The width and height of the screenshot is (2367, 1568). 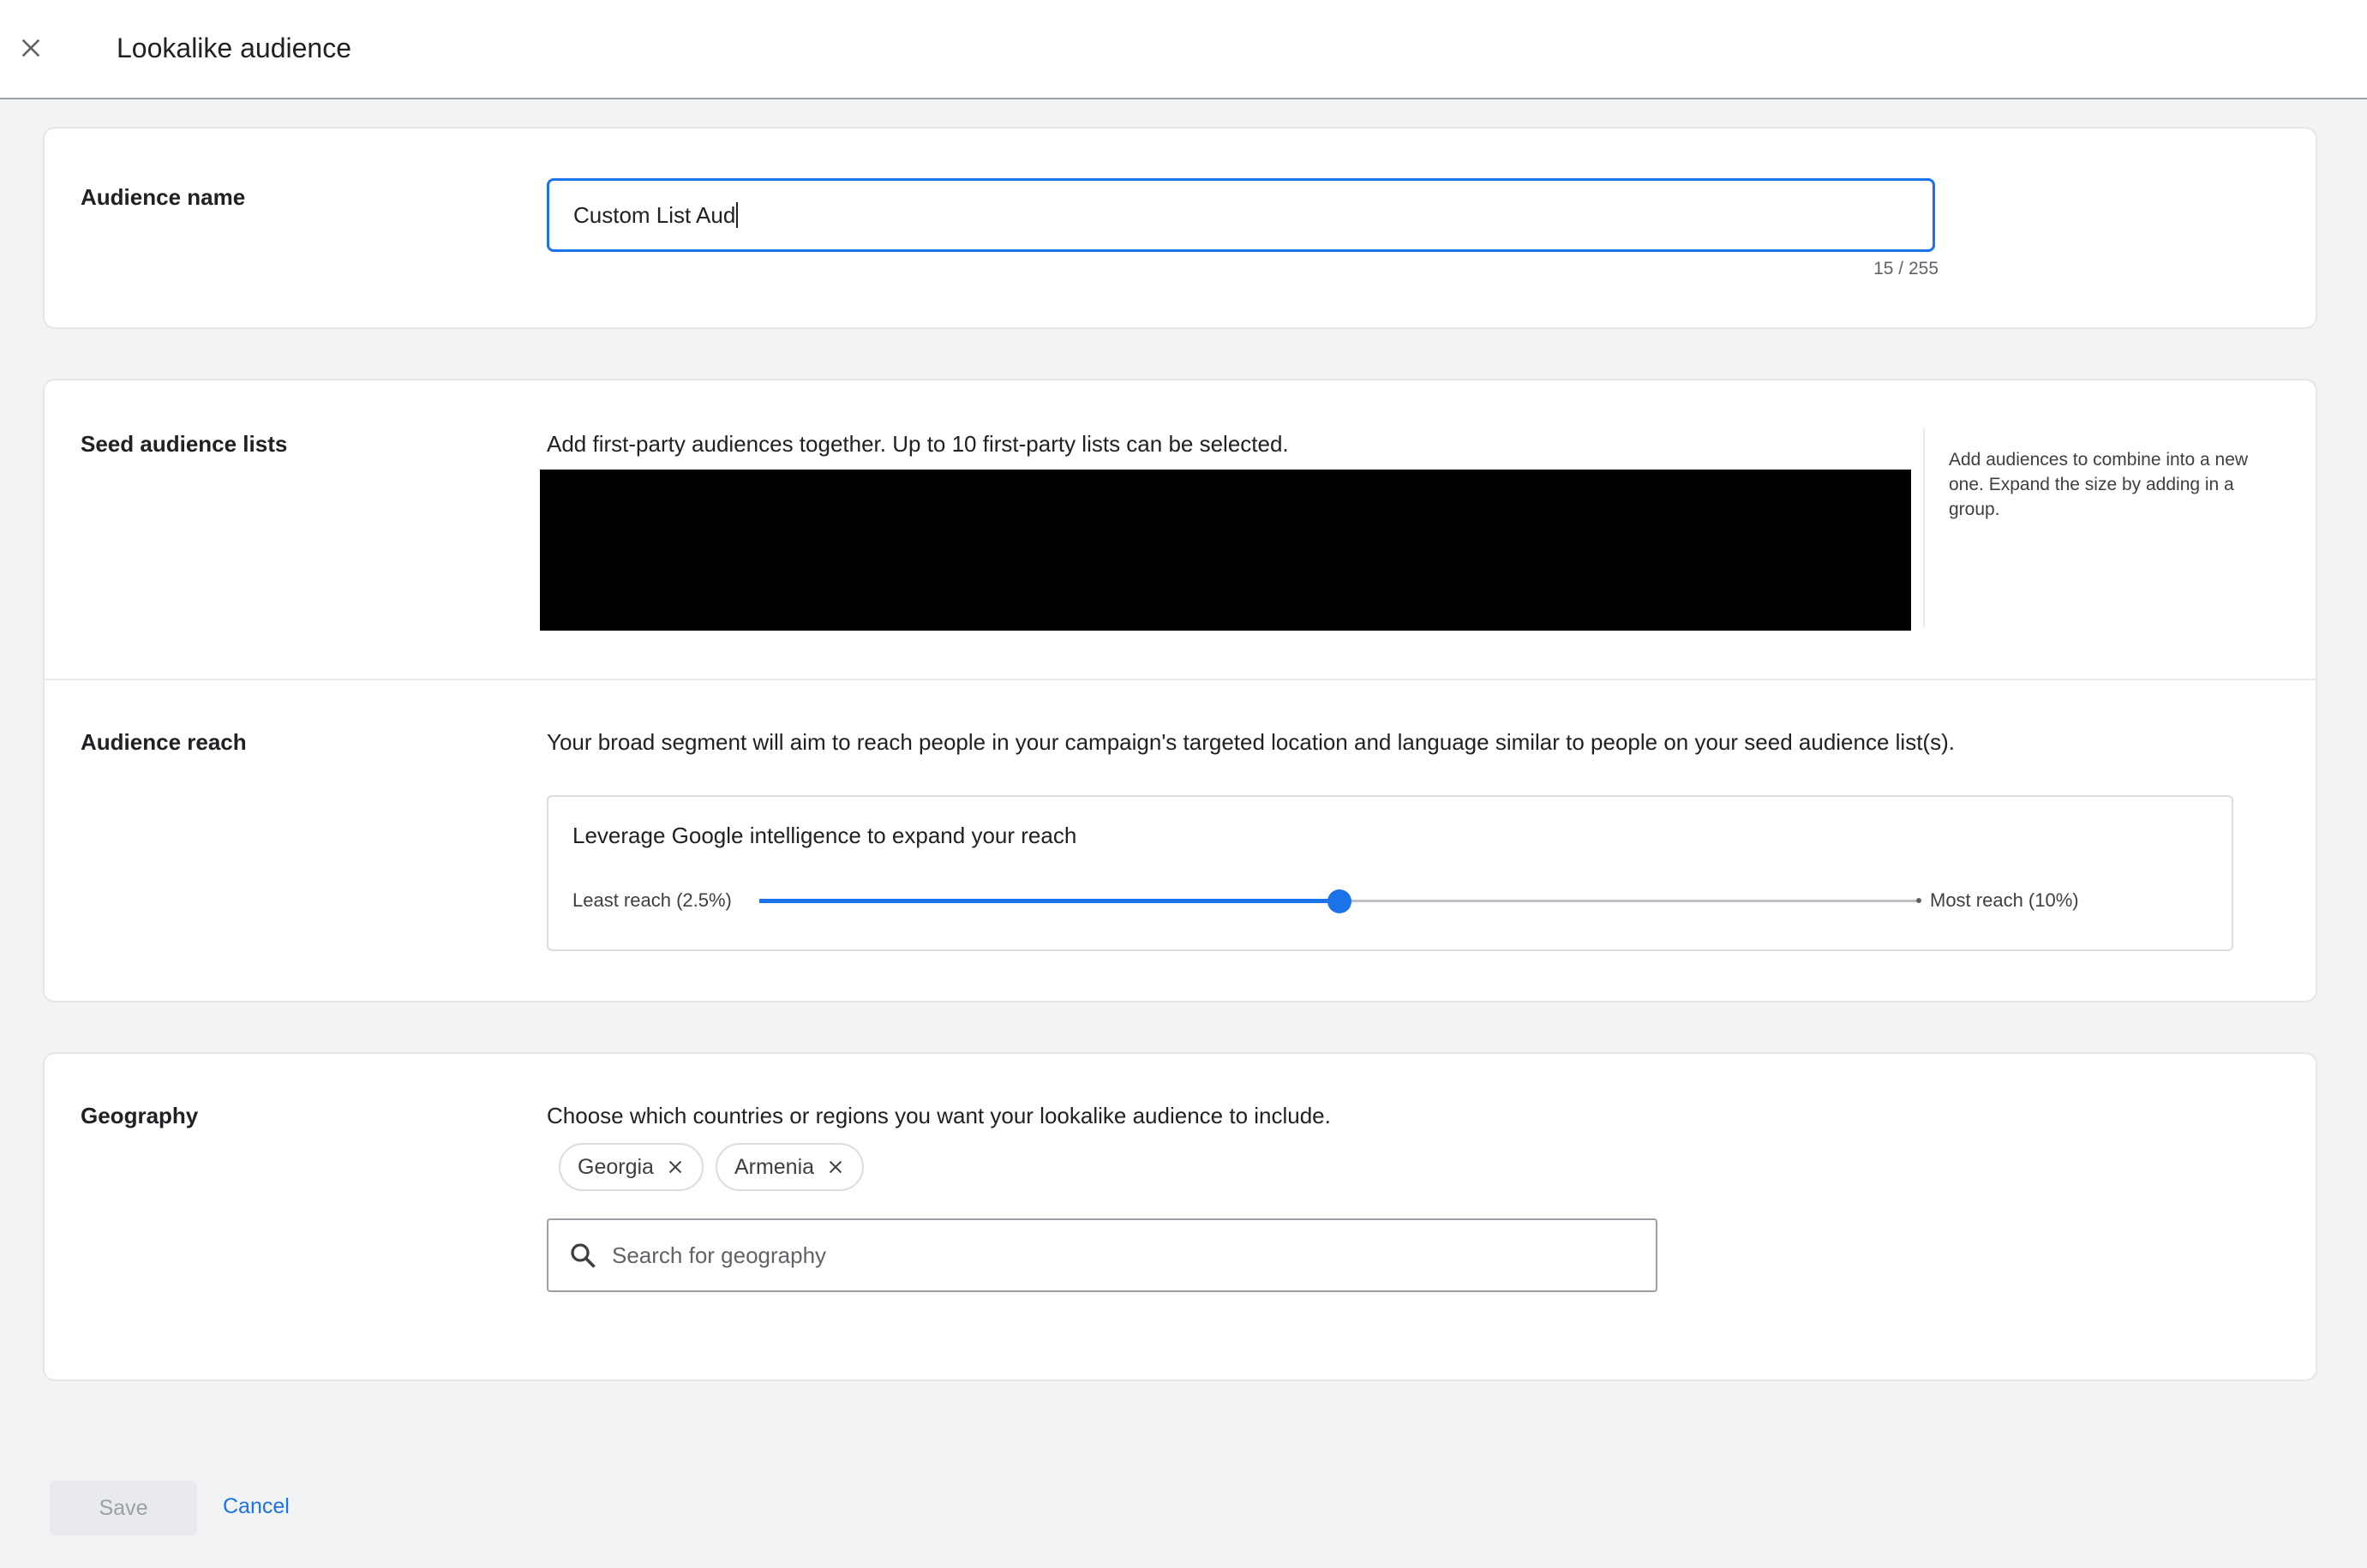 What do you see at coordinates (1180, 679) in the screenshot?
I see `section-divider` at bounding box center [1180, 679].